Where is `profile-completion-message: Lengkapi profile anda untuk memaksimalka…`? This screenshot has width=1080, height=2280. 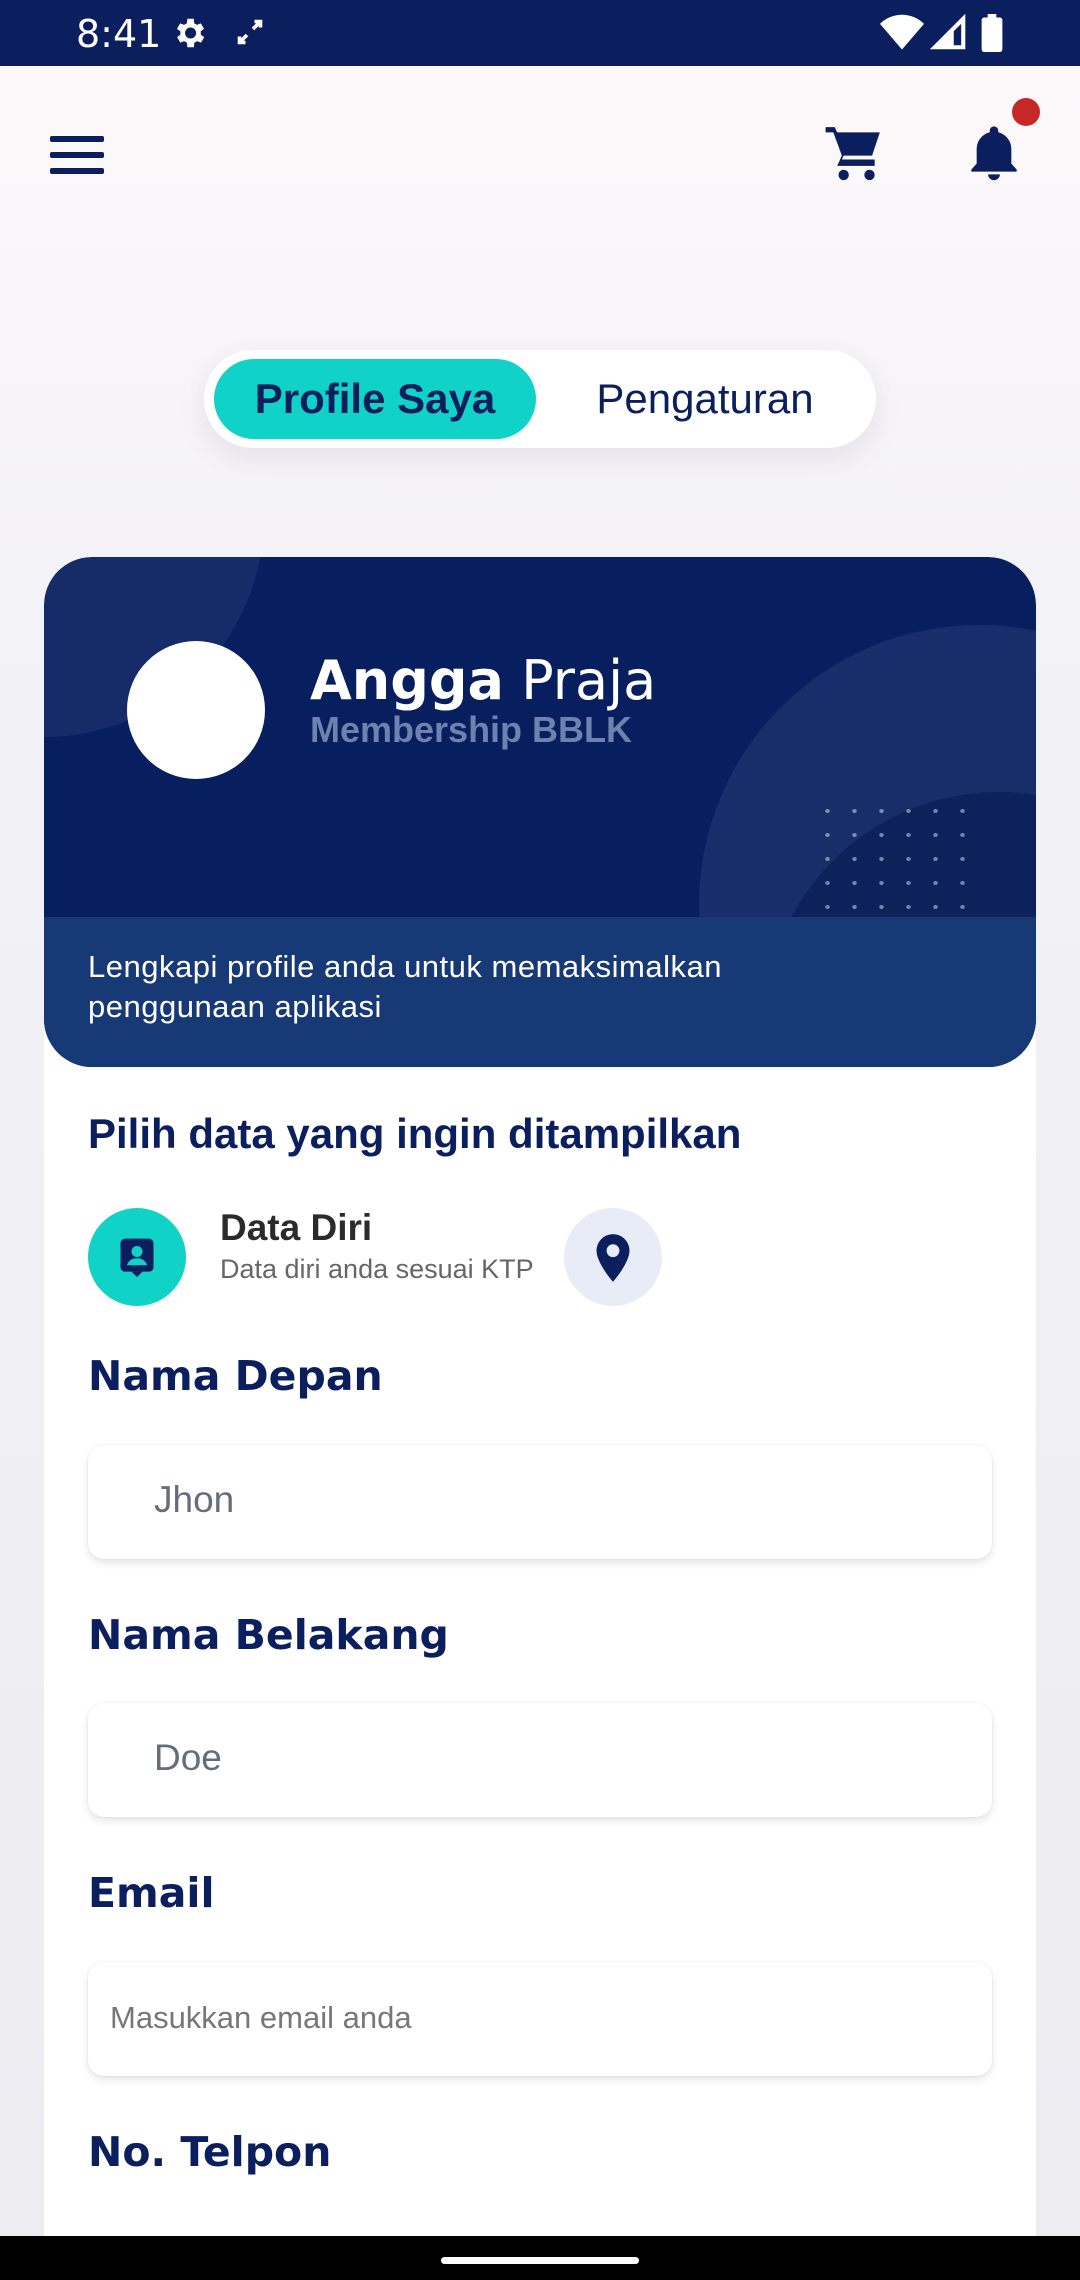
profile-completion-message: Lengkapi profile anda untuk memaksimalka… is located at coordinates (405, 986).